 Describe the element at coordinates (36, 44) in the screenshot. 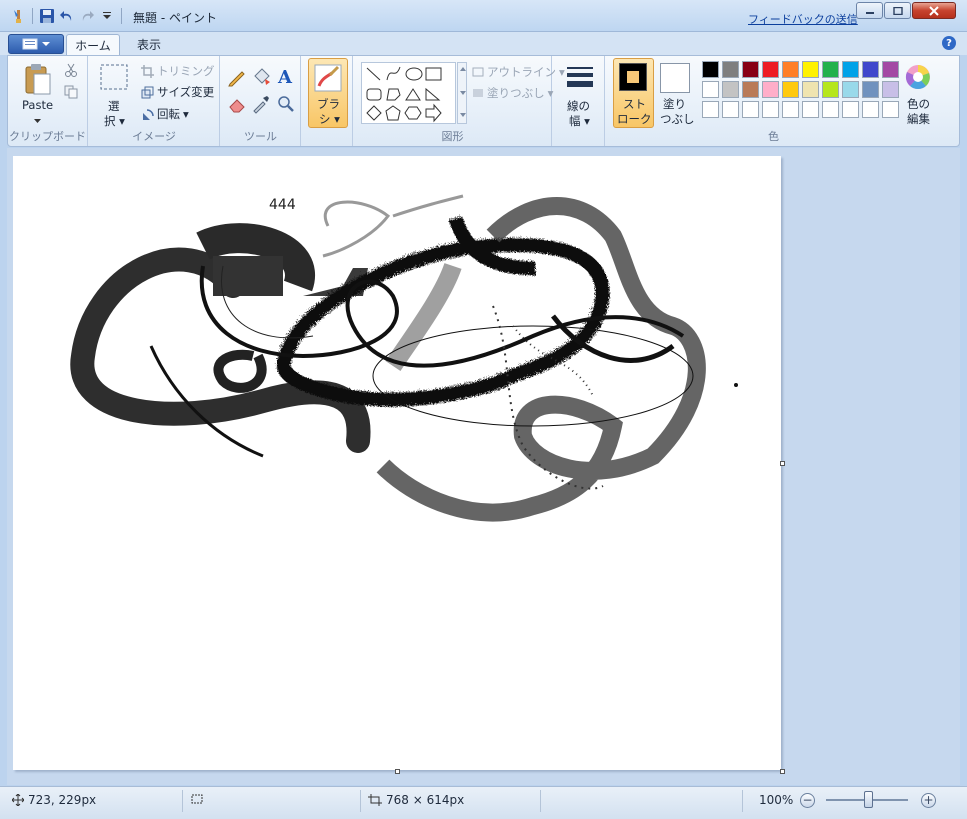

I see `application-menu-button` at that location.